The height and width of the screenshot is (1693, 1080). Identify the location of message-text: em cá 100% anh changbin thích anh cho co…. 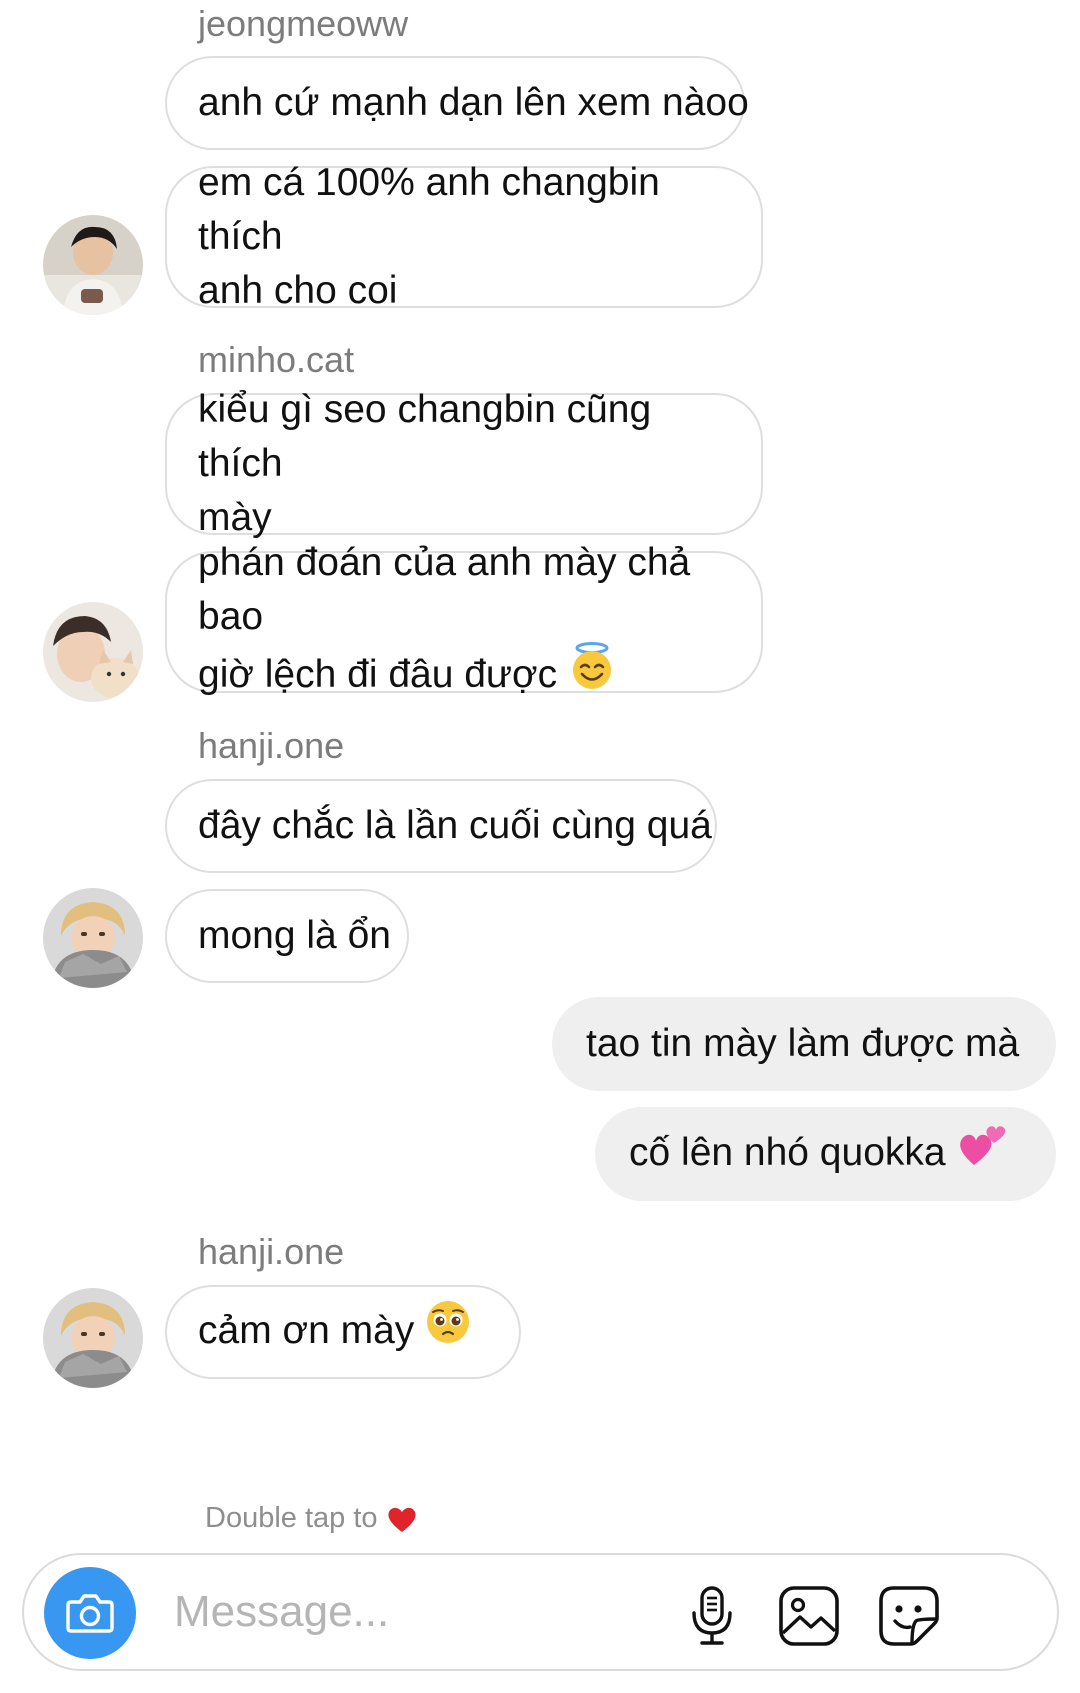
(429, 236).